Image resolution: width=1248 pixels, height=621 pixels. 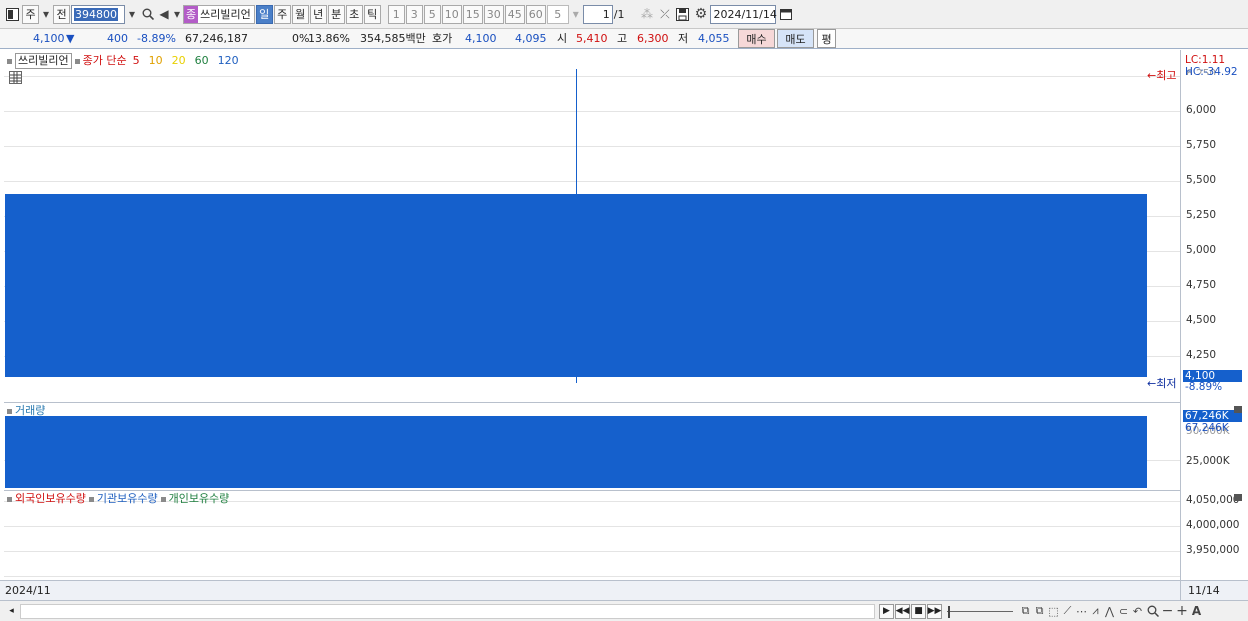 I want to click on volume-legend: 거래량, so click(x=24, y=411).